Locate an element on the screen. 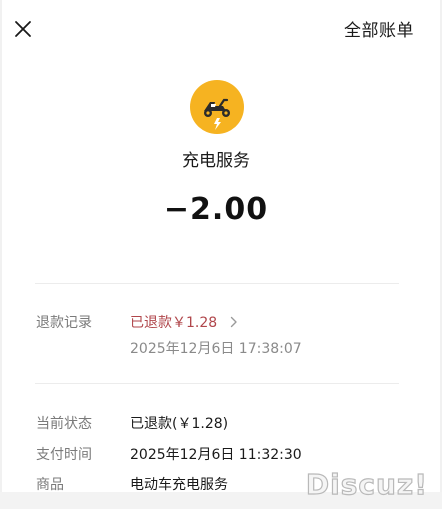 The image size is (442, 509). refund-record-label: 退款记录 is located at coordinates (64, 323).